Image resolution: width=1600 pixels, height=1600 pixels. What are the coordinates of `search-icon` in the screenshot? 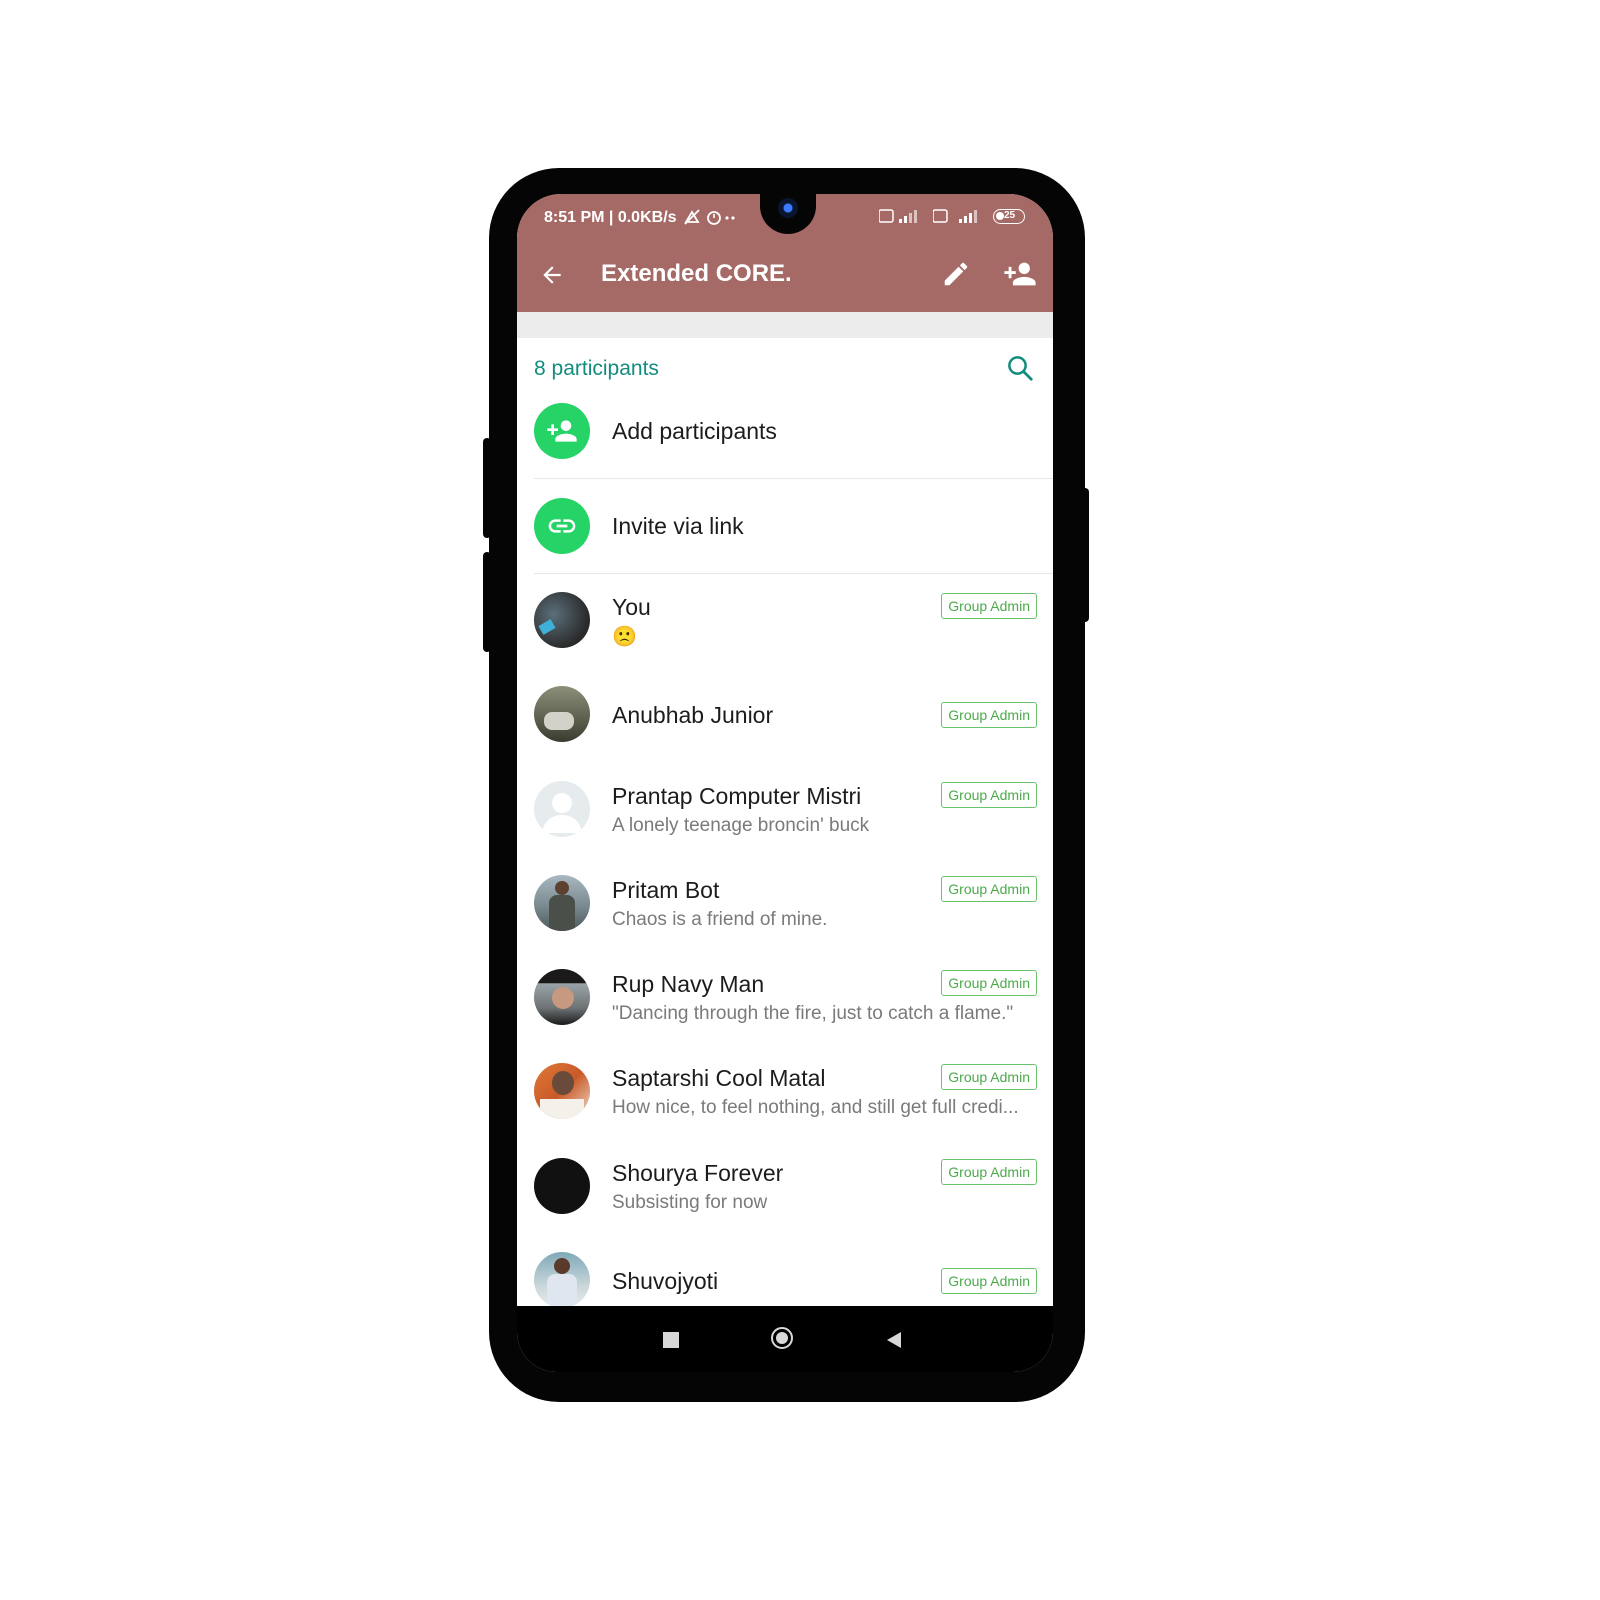 It's located at (1020, 368).